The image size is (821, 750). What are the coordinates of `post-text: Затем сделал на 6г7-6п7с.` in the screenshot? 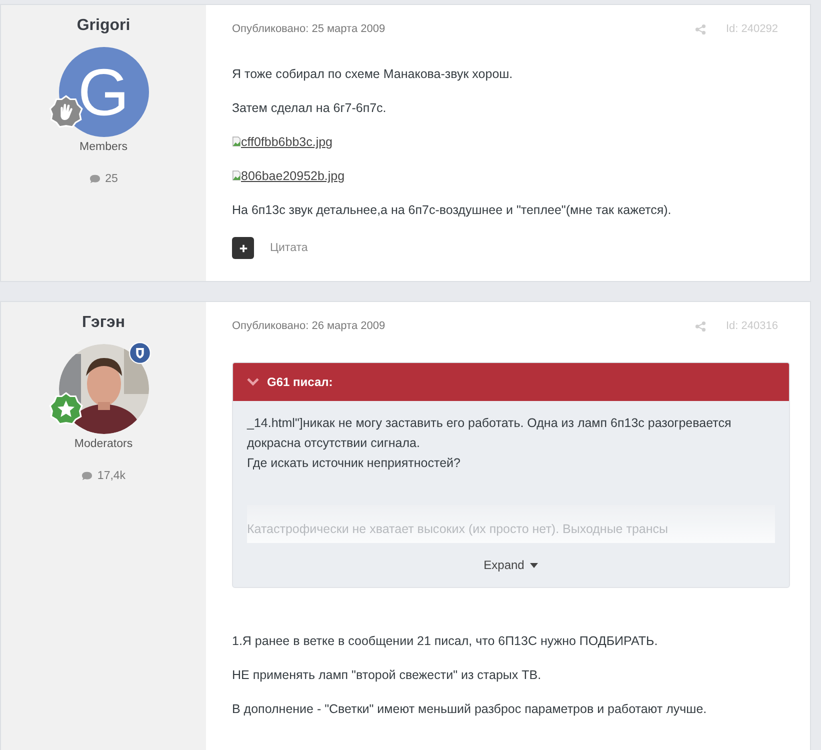 It's located at (310, 108).